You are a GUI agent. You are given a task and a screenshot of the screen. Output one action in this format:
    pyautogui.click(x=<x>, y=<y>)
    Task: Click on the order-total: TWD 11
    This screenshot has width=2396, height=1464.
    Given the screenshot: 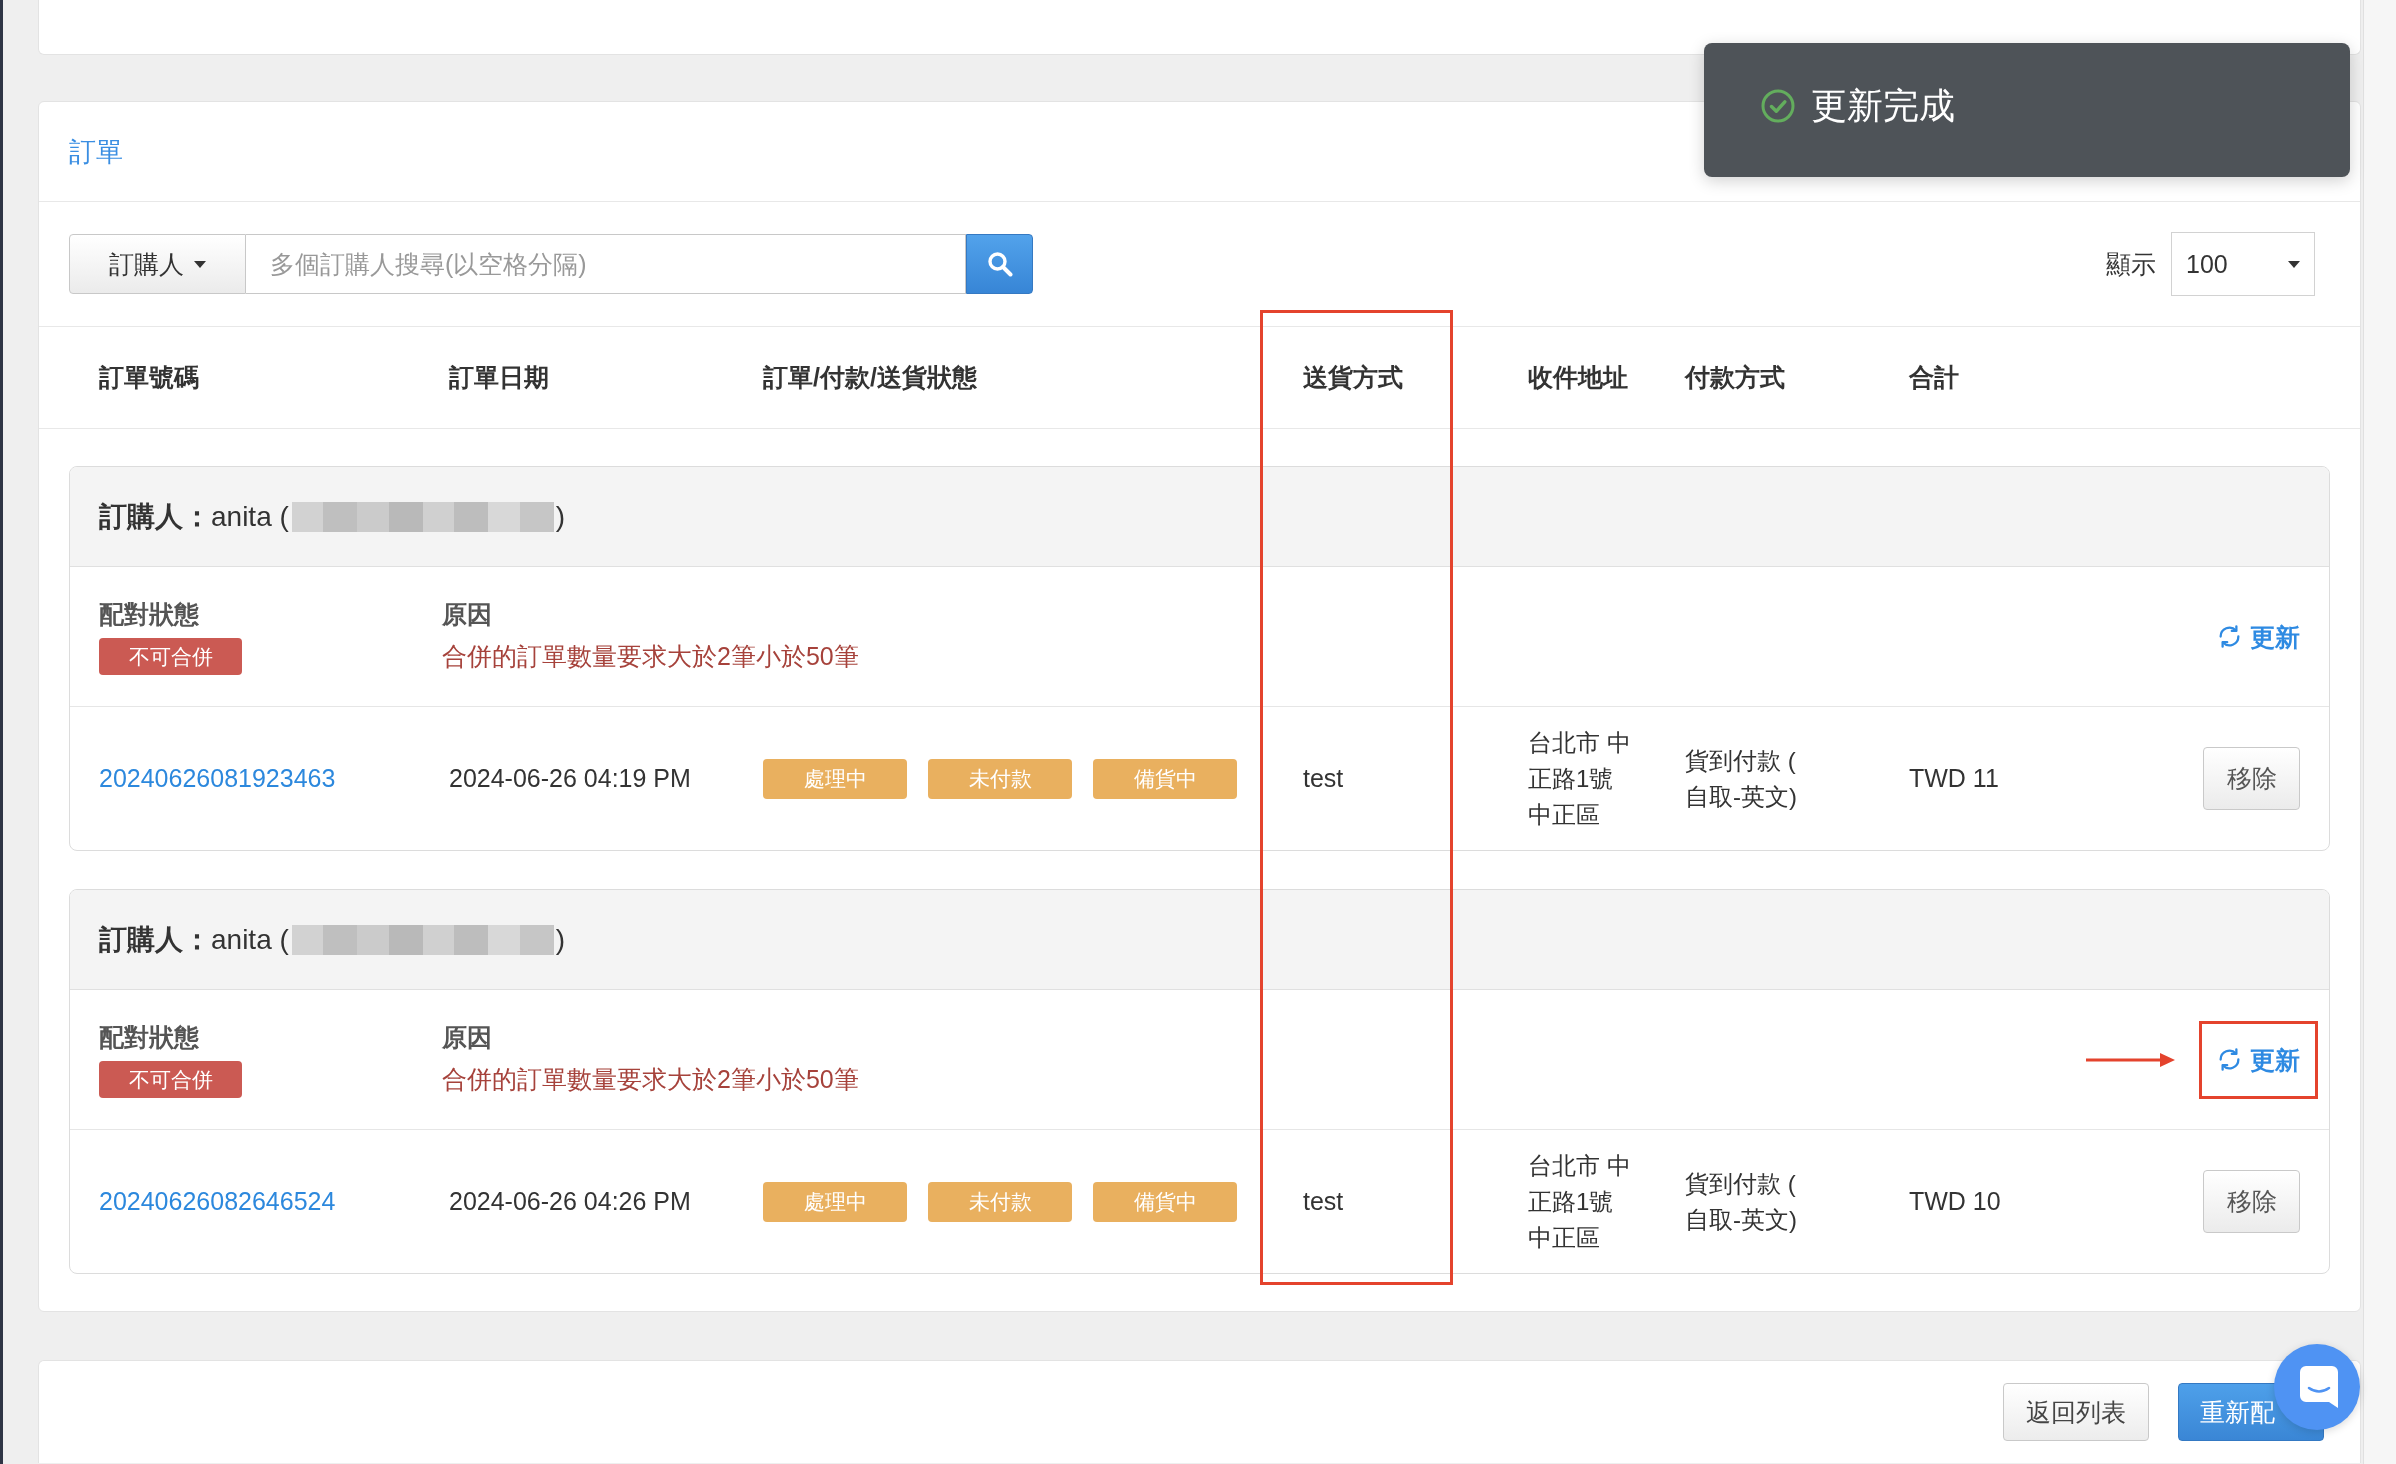 What is the action you would take?
    pyautogui.click(x=1954, y=778)
    